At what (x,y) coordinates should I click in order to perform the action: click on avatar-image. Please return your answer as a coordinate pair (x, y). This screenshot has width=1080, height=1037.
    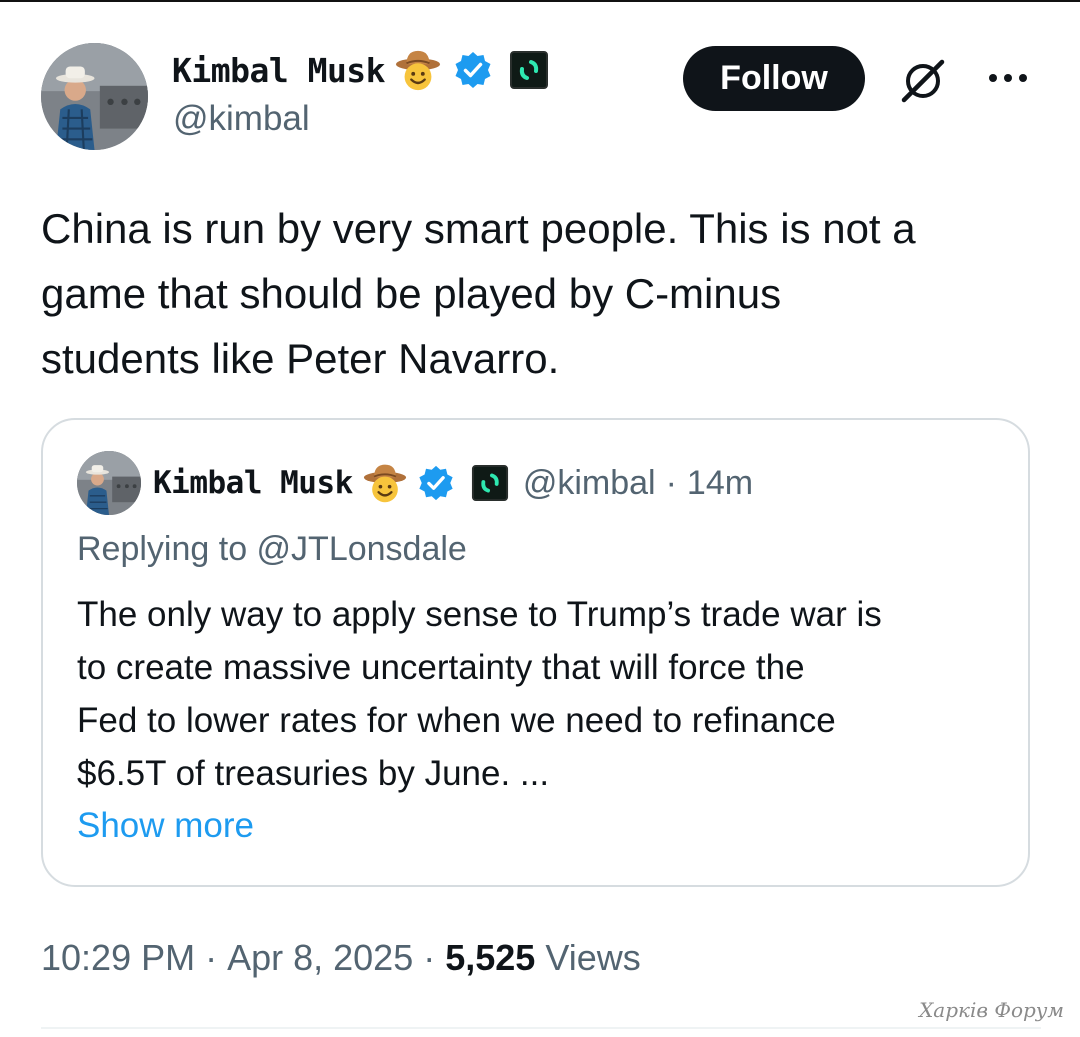
    Looking at the image, I should click on (94, 96).